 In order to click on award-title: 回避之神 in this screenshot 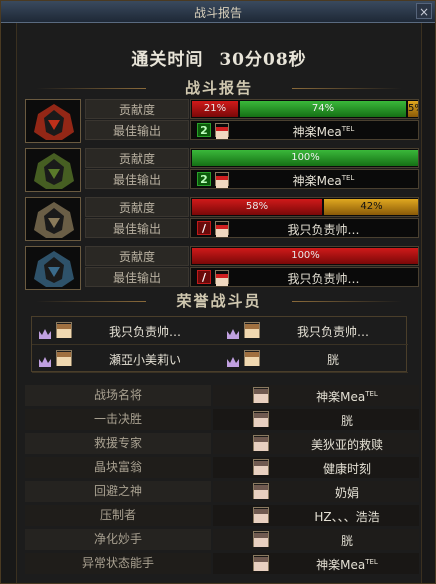, I will do `click(118, 491)`.